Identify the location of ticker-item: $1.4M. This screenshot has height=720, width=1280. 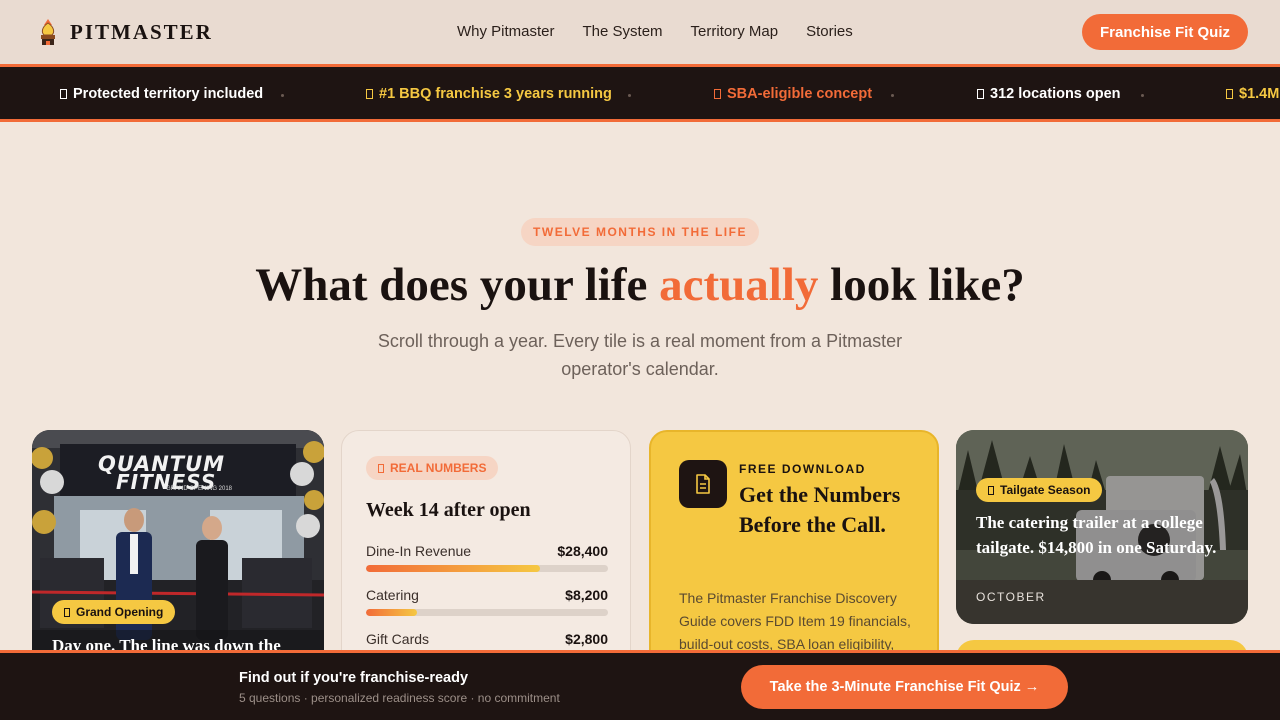
(1252, 94).